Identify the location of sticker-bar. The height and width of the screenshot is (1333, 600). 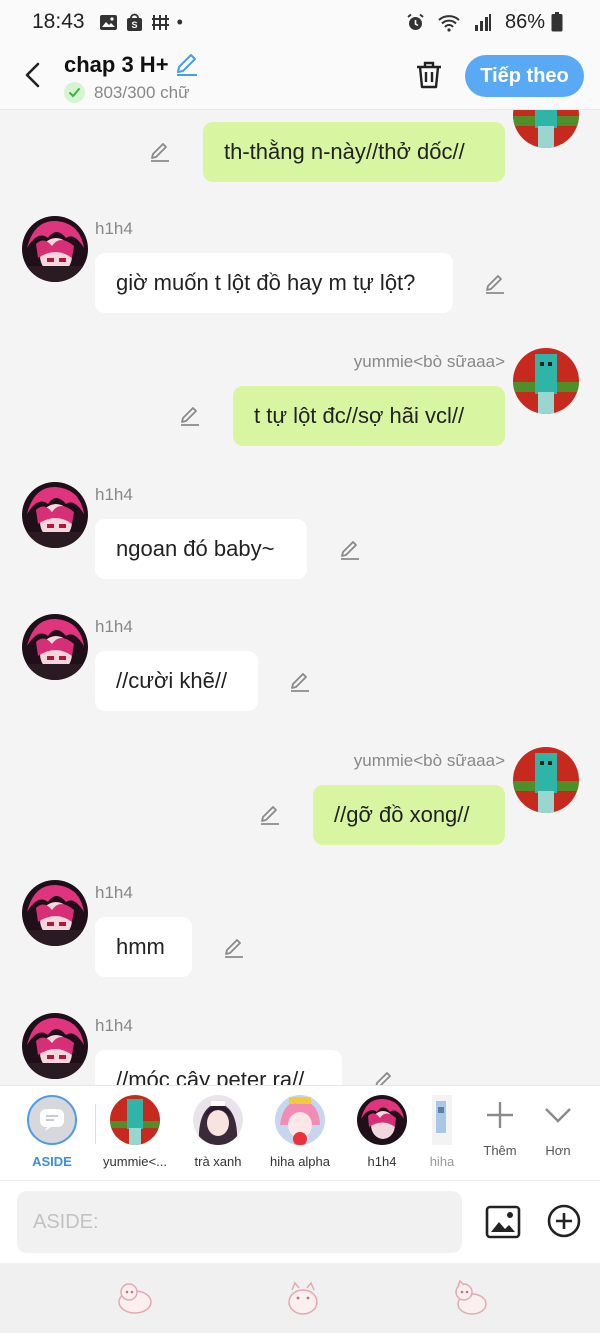
(300, 1298).